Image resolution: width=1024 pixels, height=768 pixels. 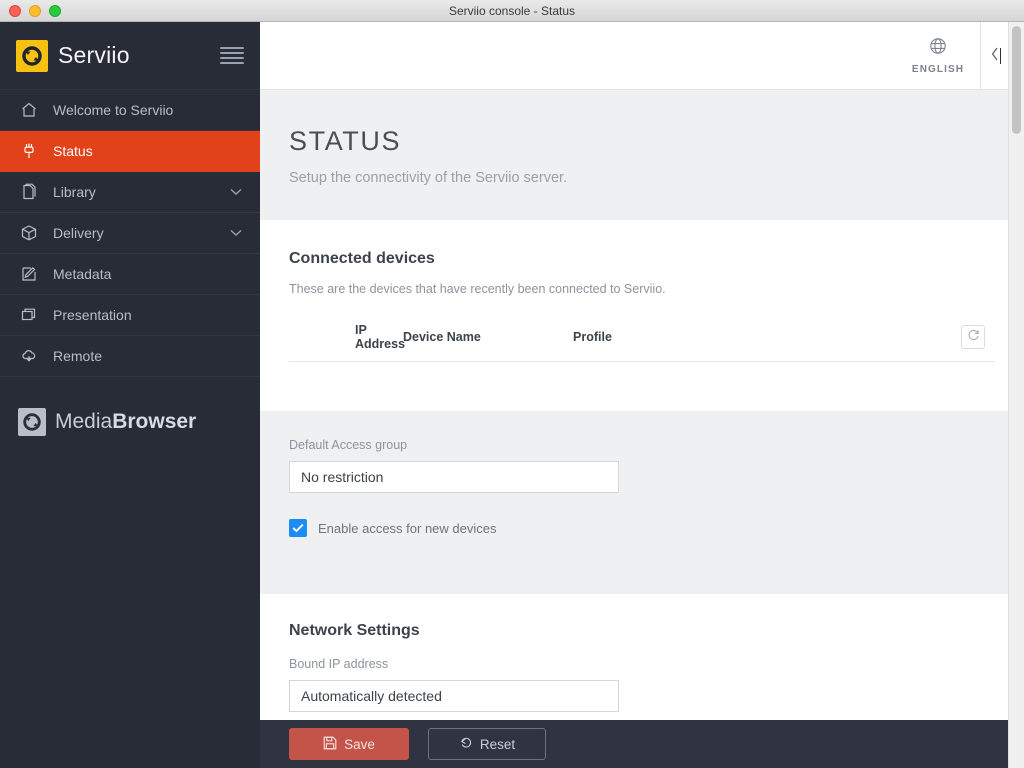 I want to click on sidebar-item-metadata: Metadata, so click(x=130, y=274).